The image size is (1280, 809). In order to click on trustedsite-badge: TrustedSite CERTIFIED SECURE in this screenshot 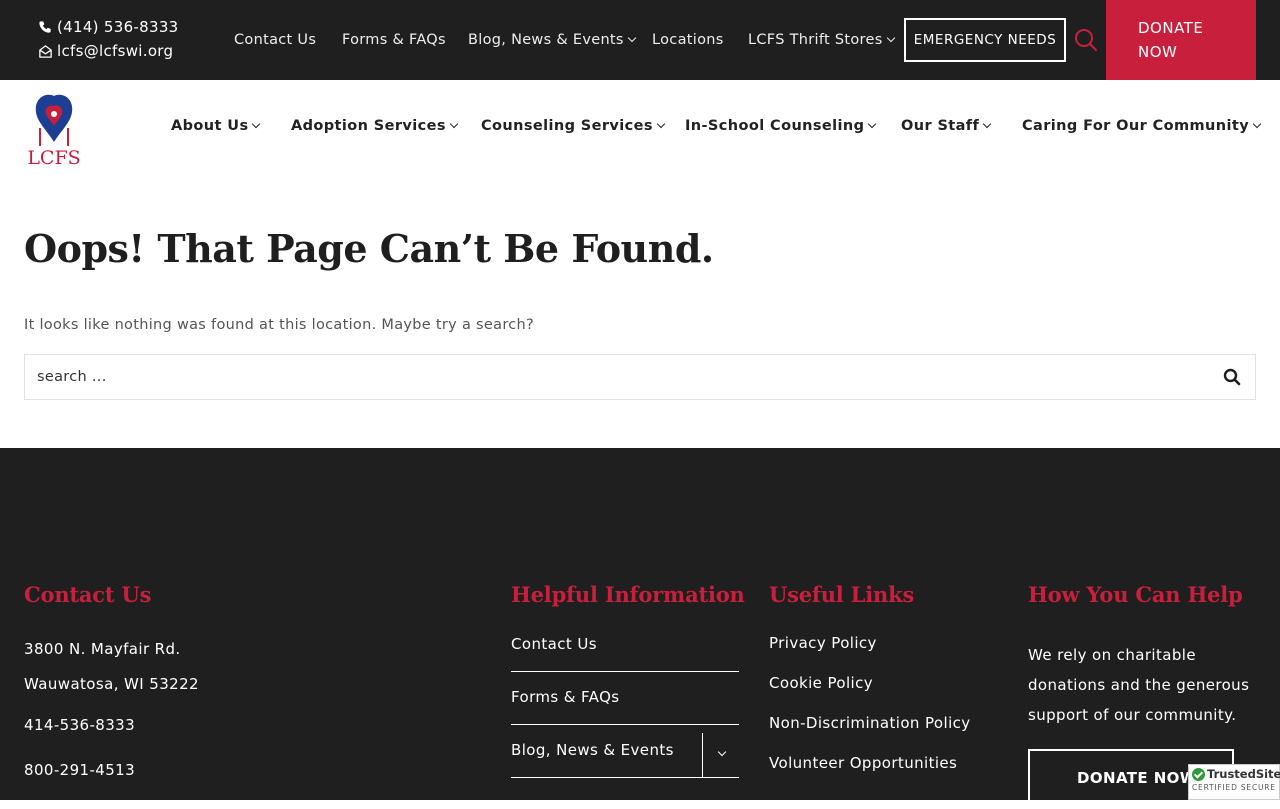, I will do `click(1234, 782)`.